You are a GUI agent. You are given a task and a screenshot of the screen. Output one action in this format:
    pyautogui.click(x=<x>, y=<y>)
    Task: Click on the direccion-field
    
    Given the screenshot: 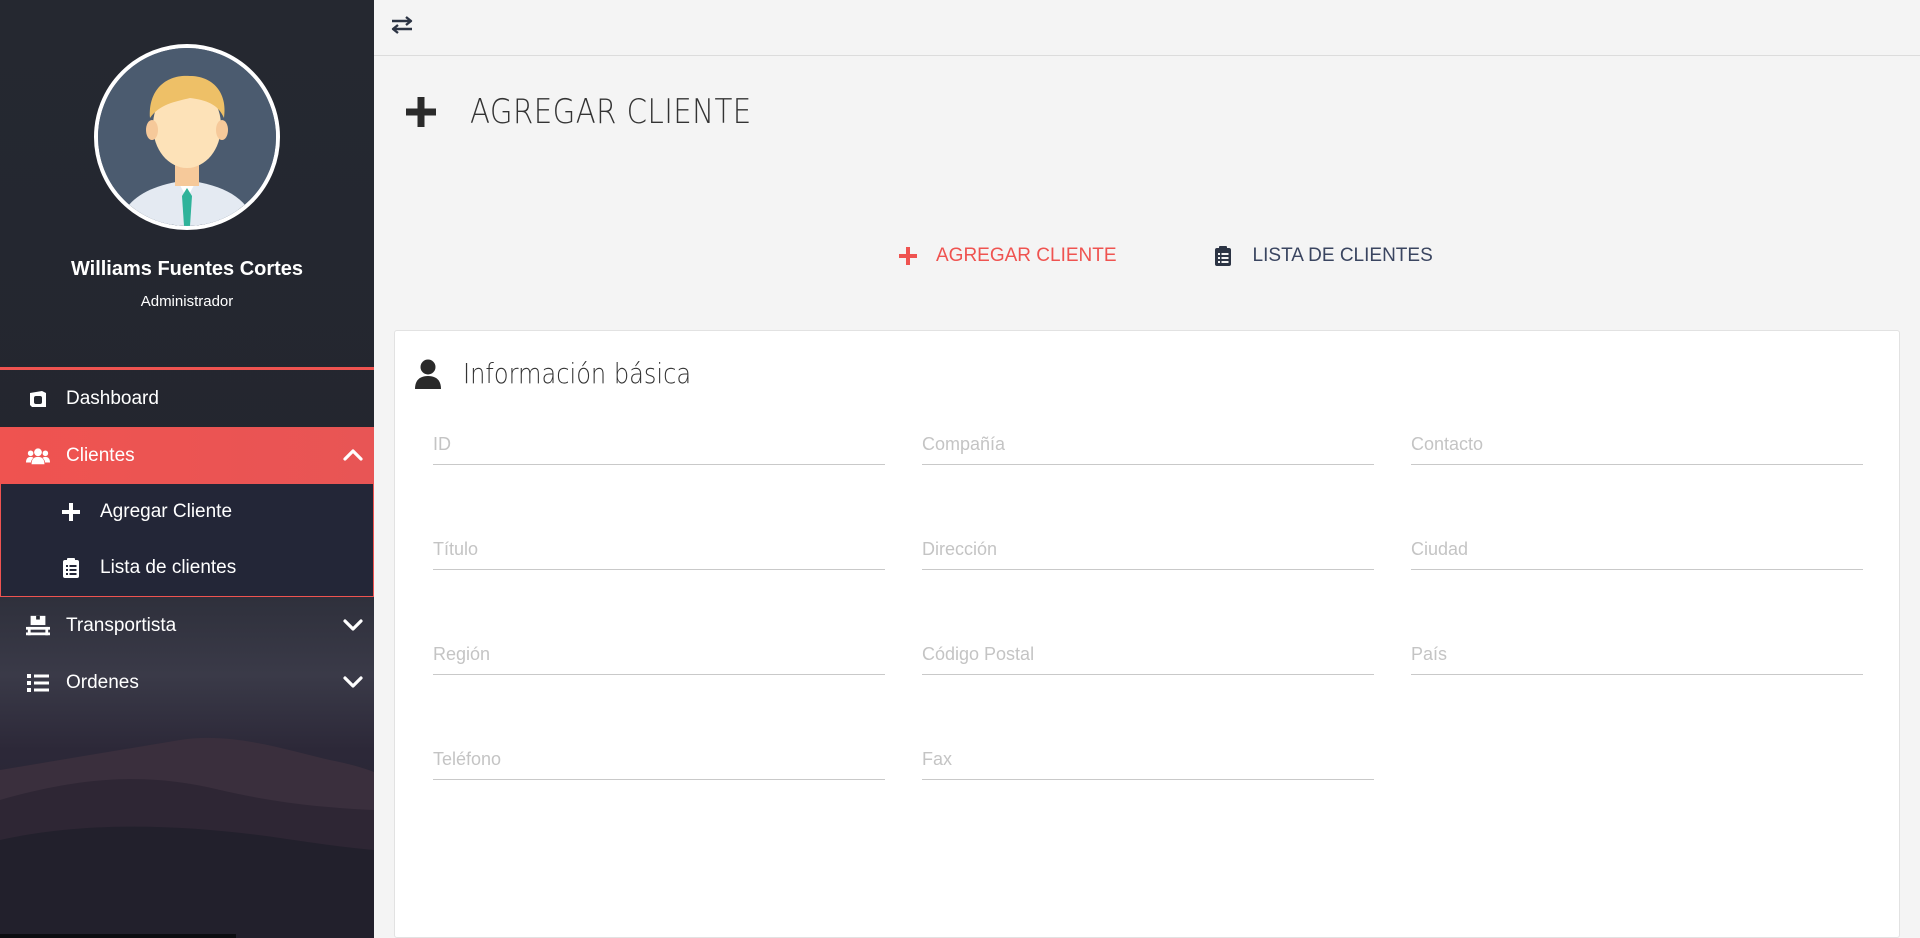 What is the action you would take?
    pyautogui.click(x=1148, y=548)
    